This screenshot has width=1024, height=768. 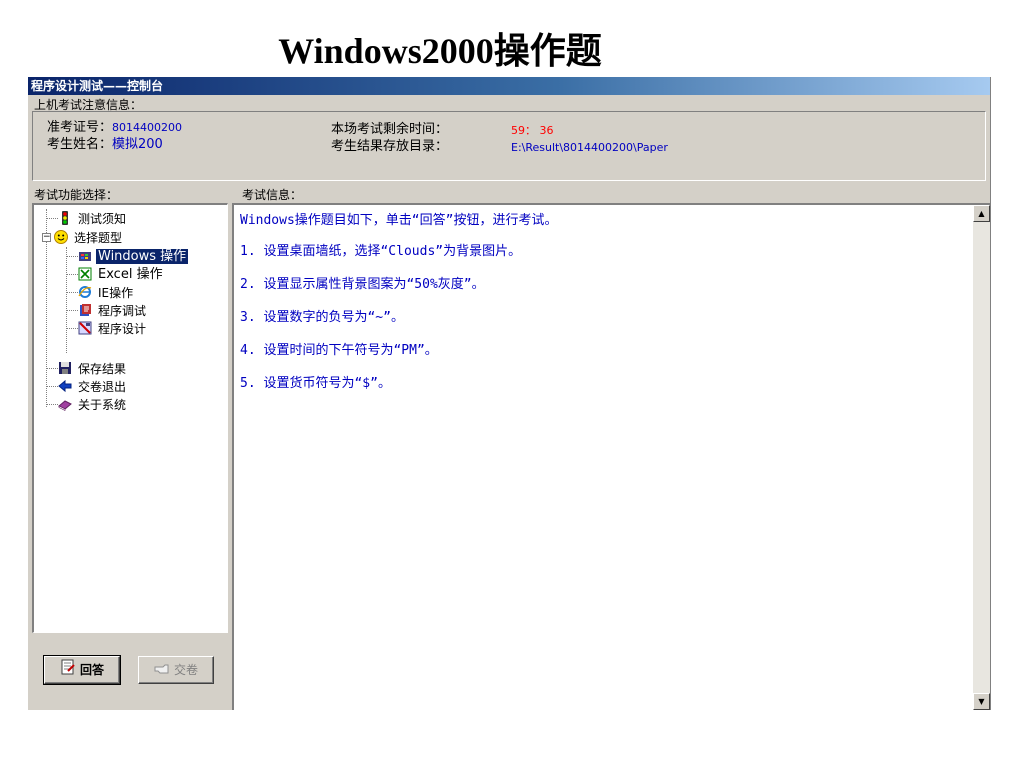 What do you see at coordinates (80, 127) in the screenshot?
I see `exam-id-label: 准考证号：` at bounding box center [80, 127].